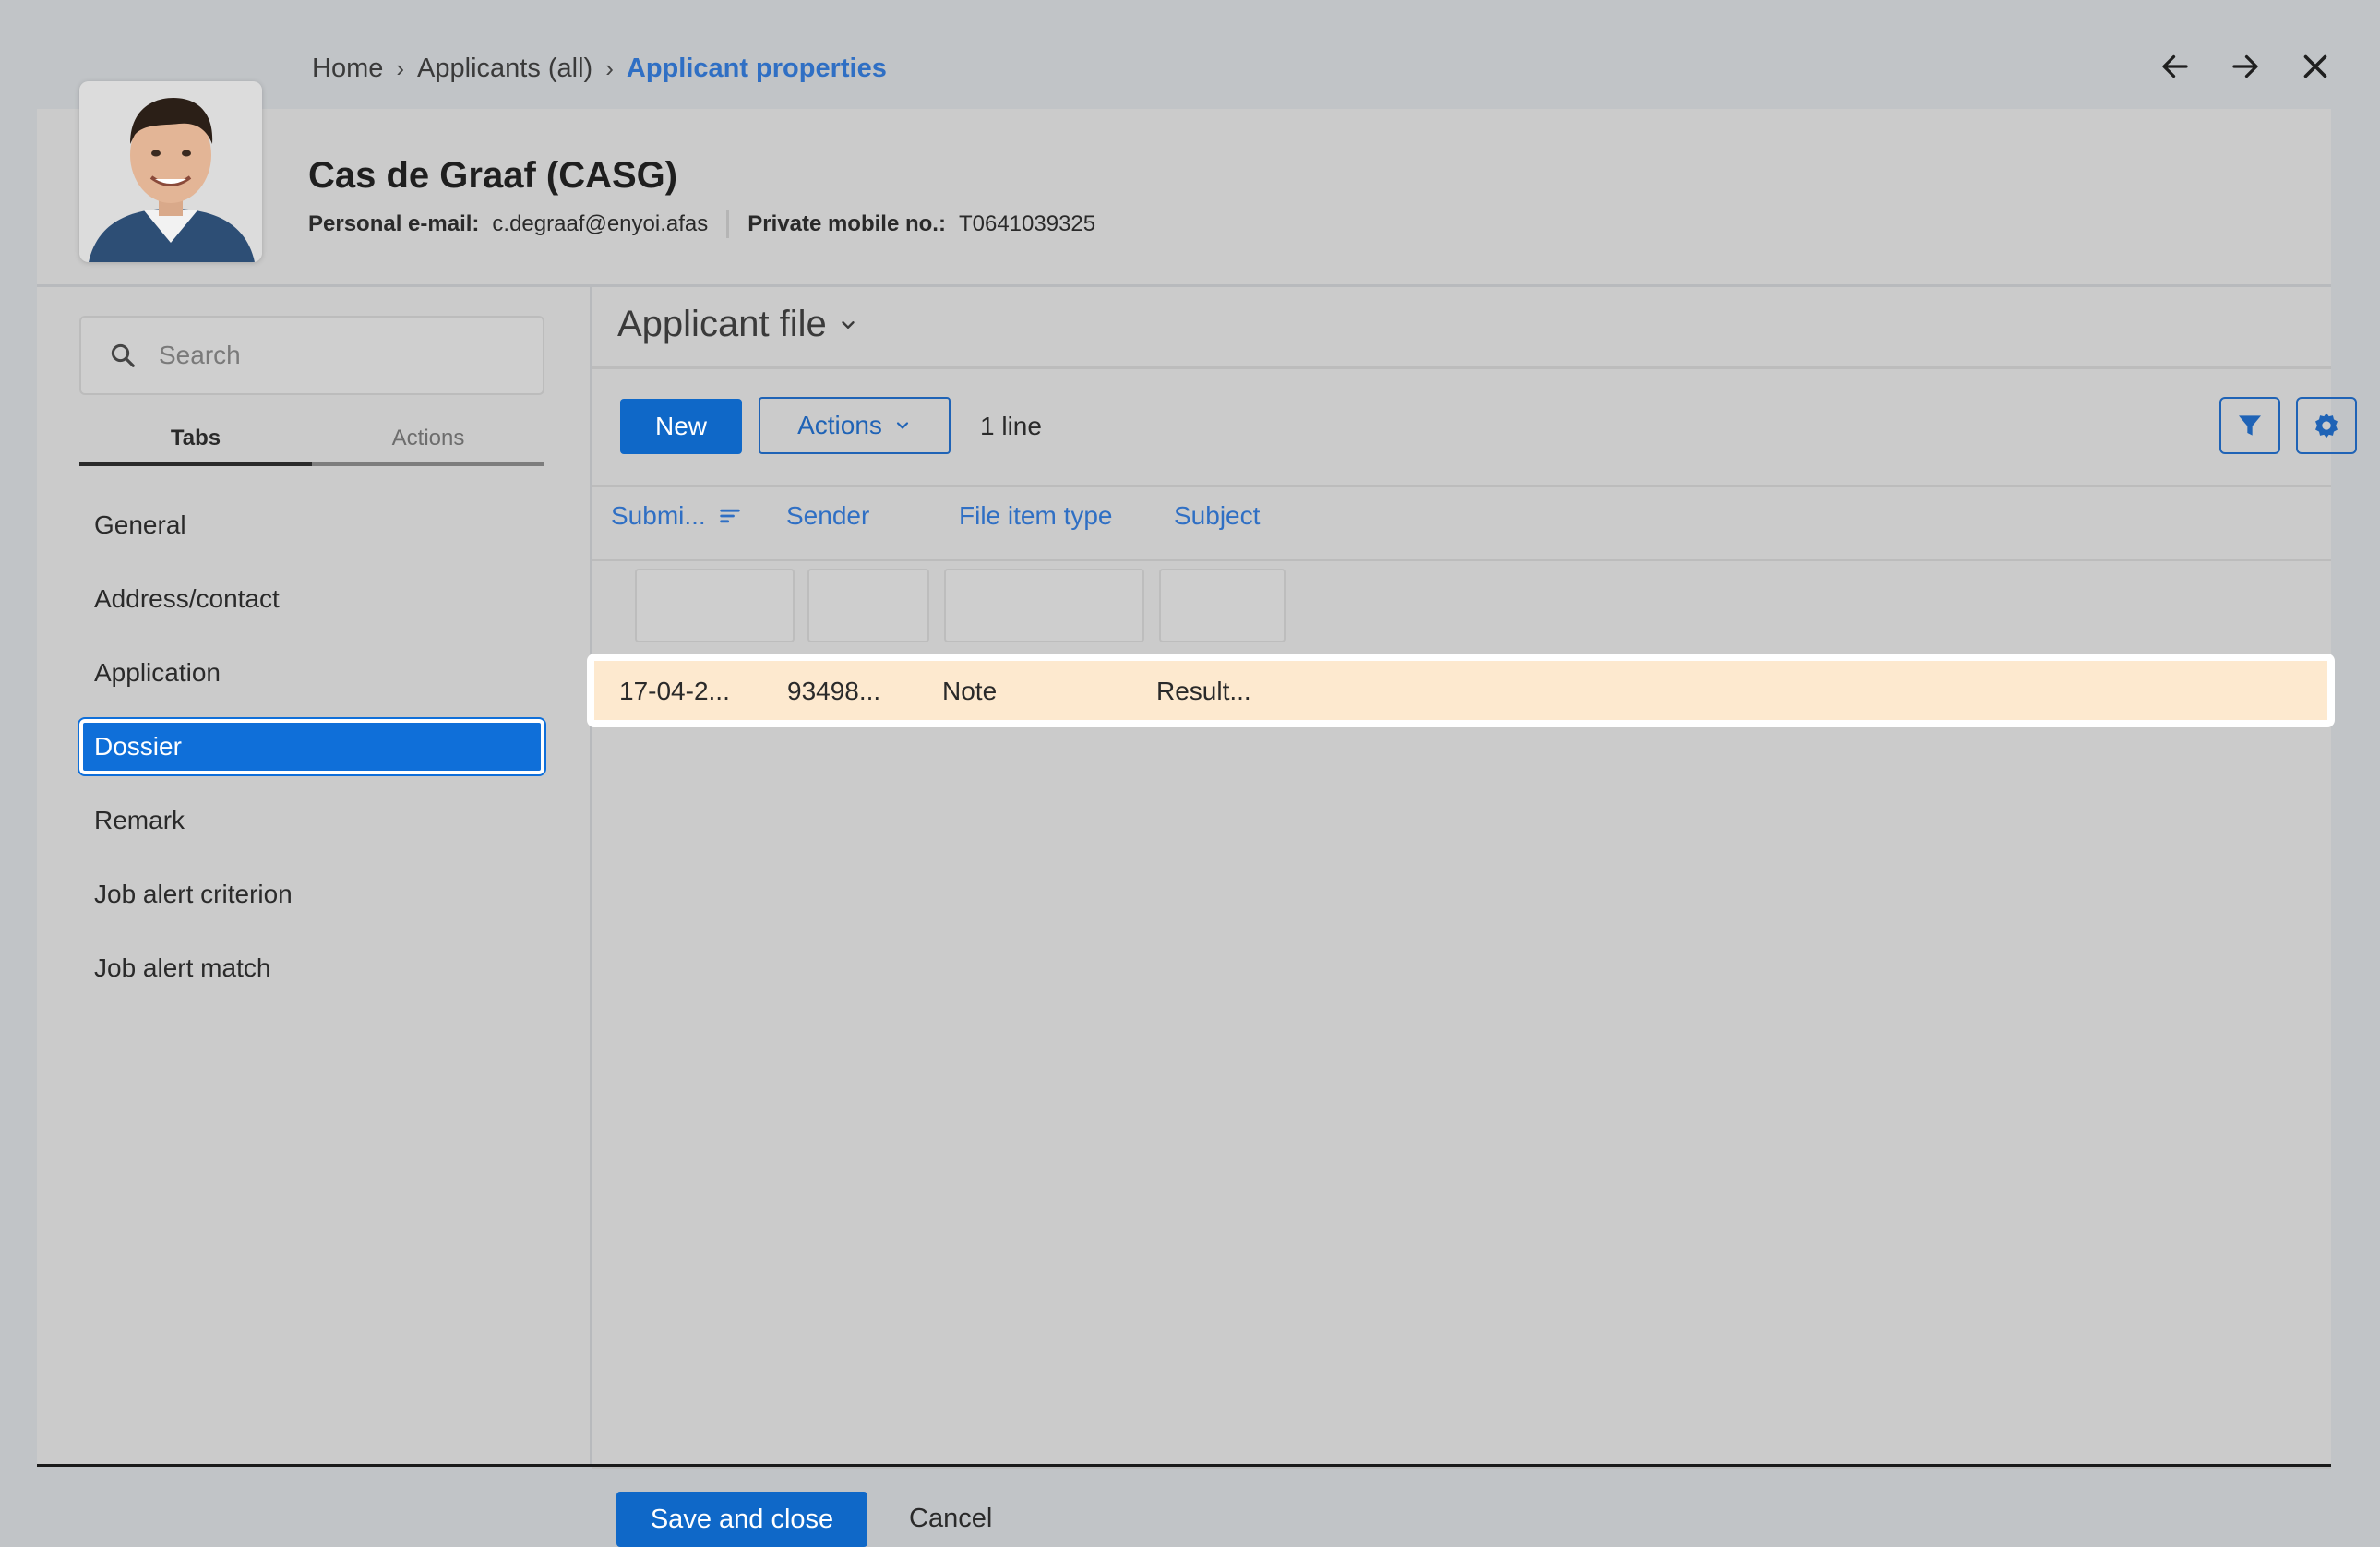 The image size is (2380, 1547). I want to click on sidebar-item-address-contact: Address/contact, so click(311, 599).